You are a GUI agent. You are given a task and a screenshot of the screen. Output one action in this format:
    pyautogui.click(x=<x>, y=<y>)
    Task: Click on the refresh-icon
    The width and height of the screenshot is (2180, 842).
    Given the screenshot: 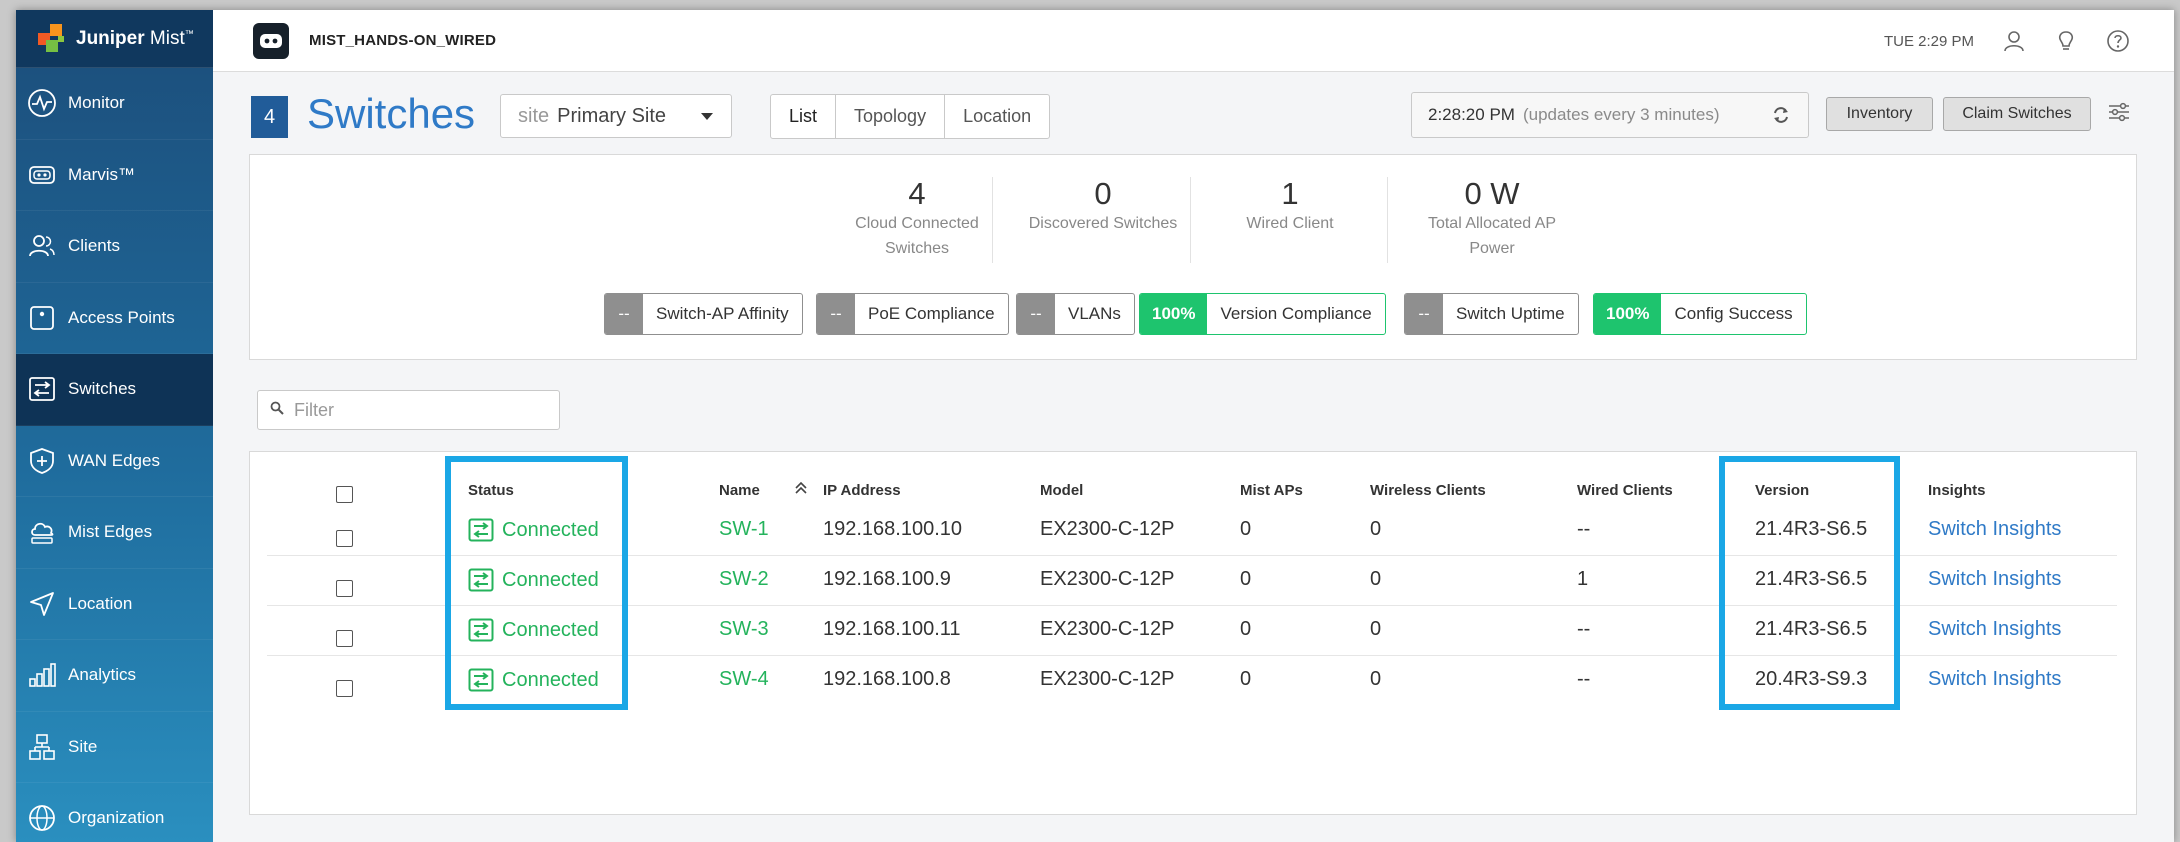 What is the action you would take?
    pyautogui.click(x=1781, y=117)
    